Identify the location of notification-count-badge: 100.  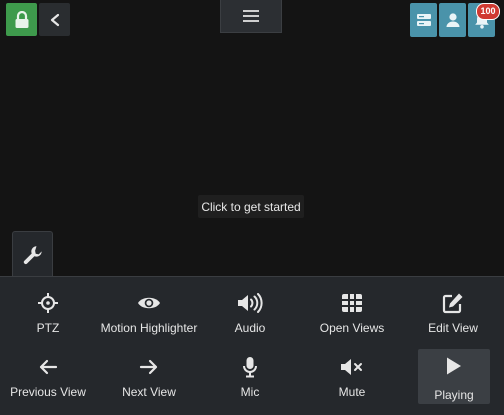
(488, 11).